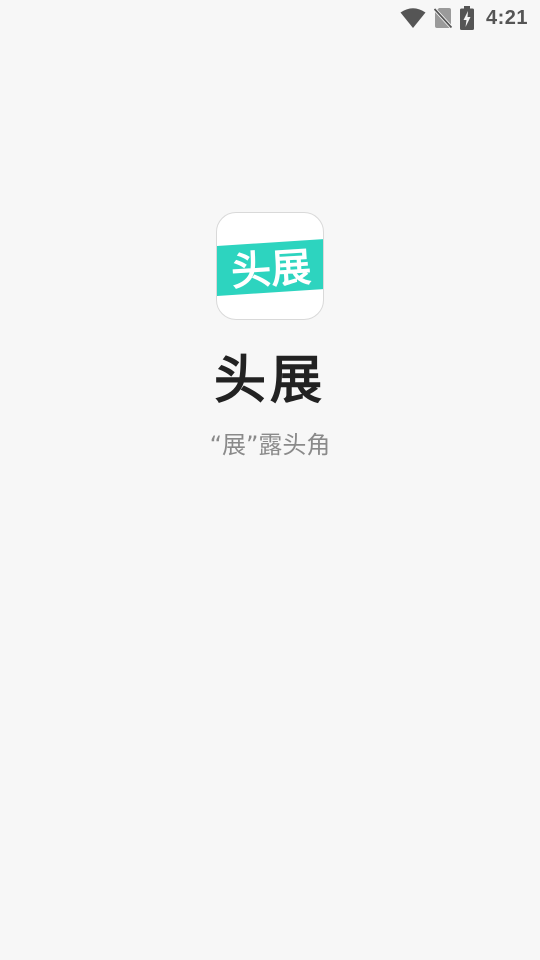 Image resolution: width=540 pixels, height=960 pixels. I want to click on no-sim-icon, so click(442, 18).